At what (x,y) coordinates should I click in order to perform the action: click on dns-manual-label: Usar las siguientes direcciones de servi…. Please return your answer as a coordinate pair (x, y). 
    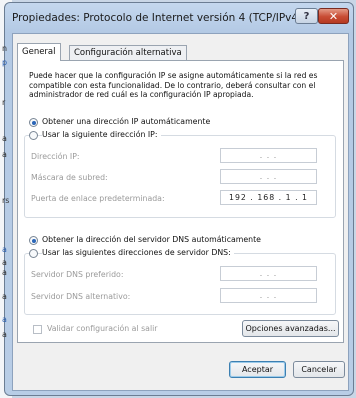
    Looking at the image, I should click on (138, 252).